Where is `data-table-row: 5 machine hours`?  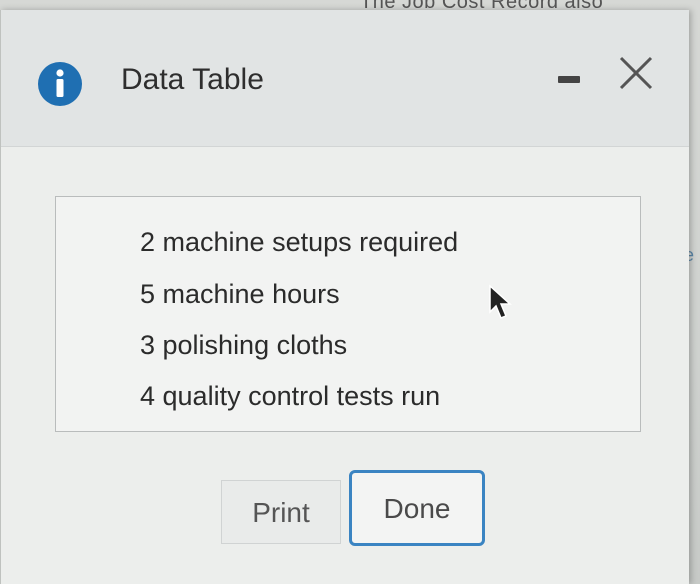 data-table-row: 5 machine hours is located at coordinates (240, 294).